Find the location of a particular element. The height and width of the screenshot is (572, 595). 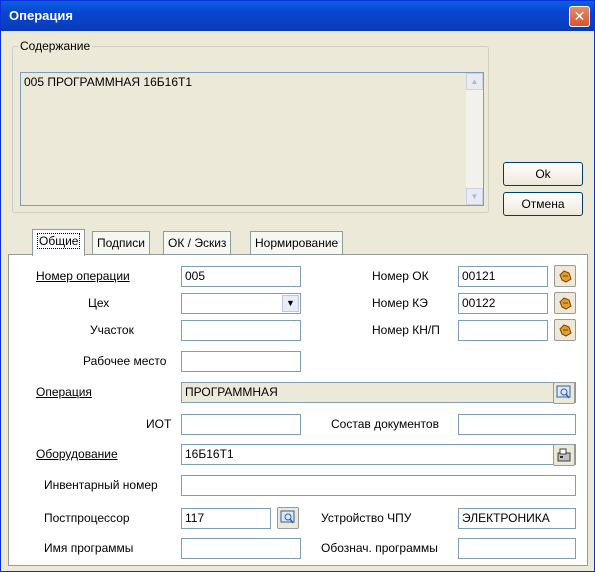

cnc-device-label: Устройство ЧПУ is located at coordinates (366, 518).